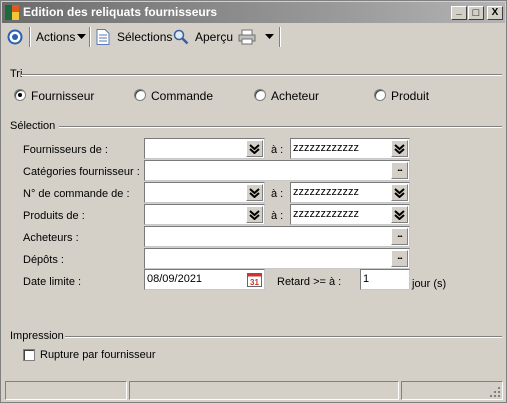 The image size is (507, 403). What do you see at coordinates (54, 216) in the screenshot?
I see `produits-label: Produits de :` at bounding box center [54, 216].